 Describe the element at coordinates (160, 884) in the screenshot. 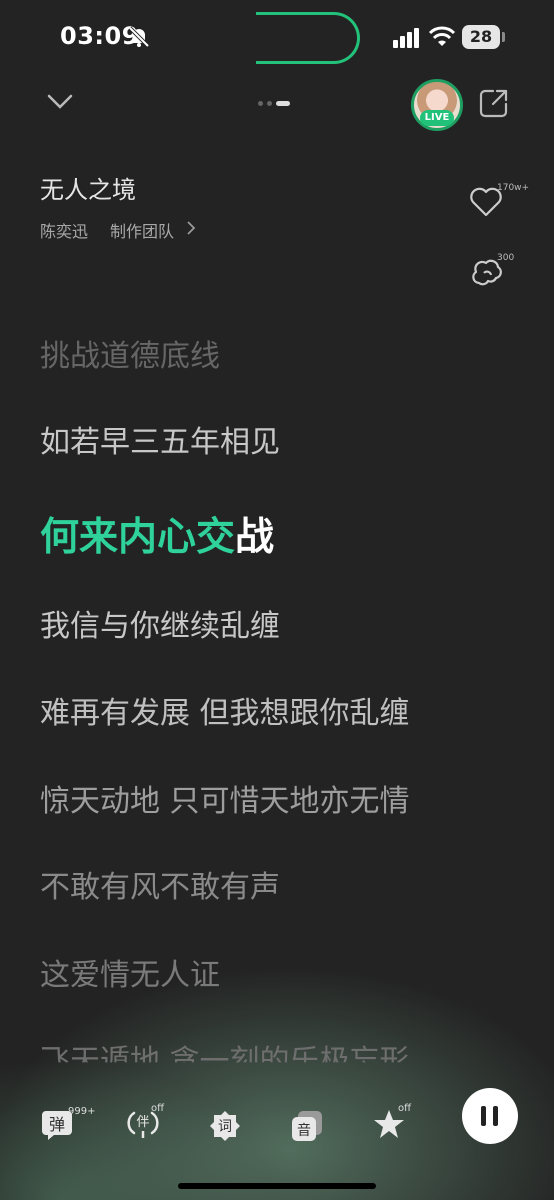

I see `lyric-line: 不敢有风不敢有声` at that location.